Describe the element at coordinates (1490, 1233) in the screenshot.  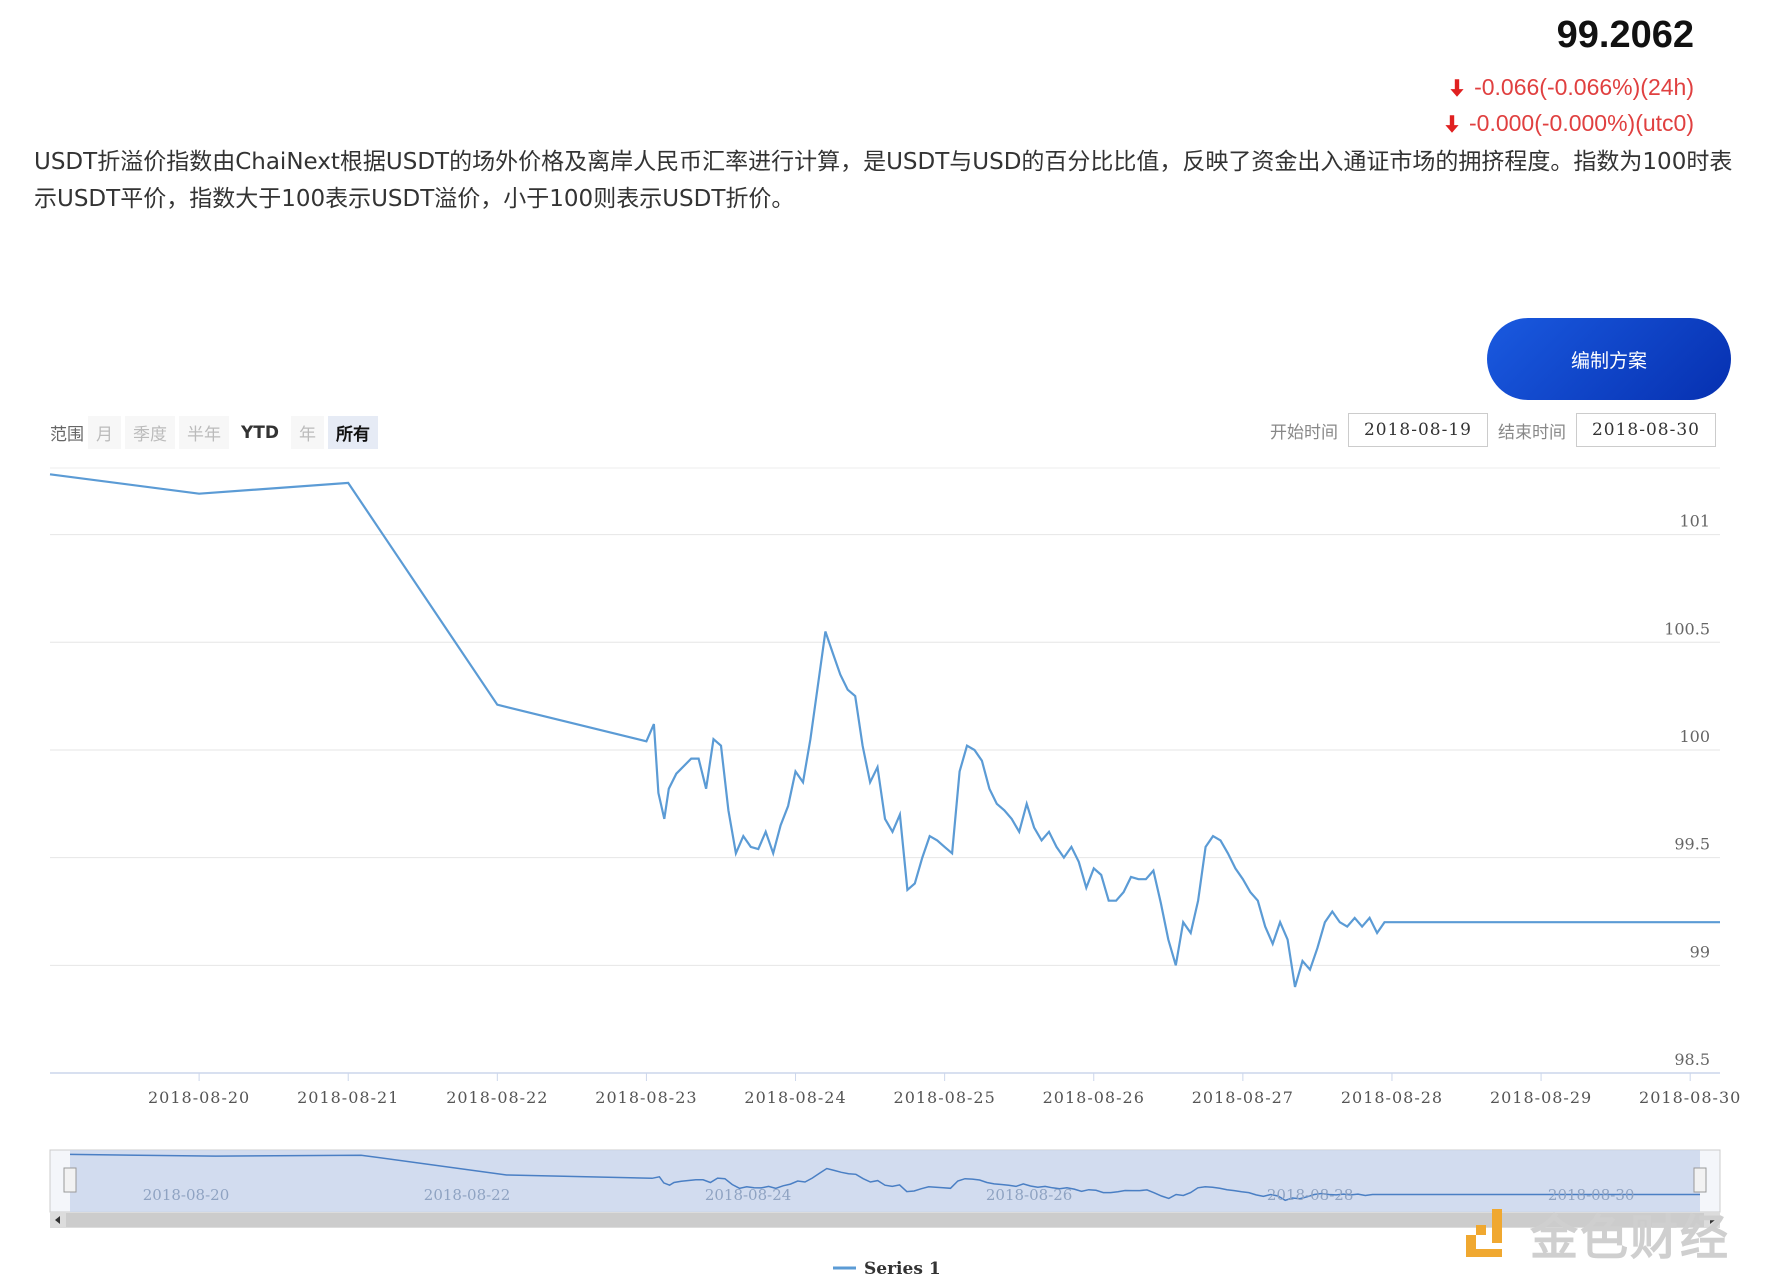
I see `logo-mark-icon` at that location.